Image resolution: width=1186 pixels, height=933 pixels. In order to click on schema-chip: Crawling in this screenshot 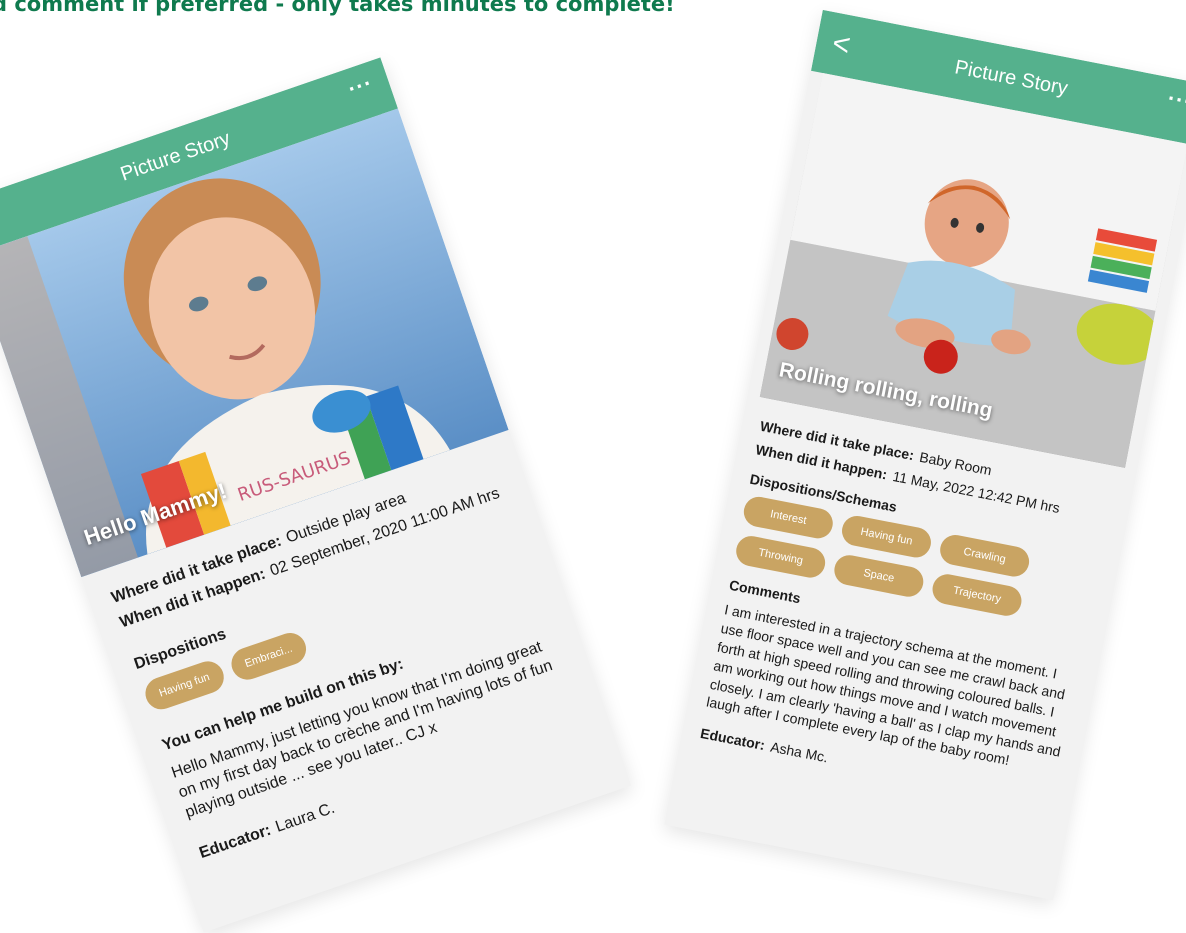, I will do `click(984, 556)`.